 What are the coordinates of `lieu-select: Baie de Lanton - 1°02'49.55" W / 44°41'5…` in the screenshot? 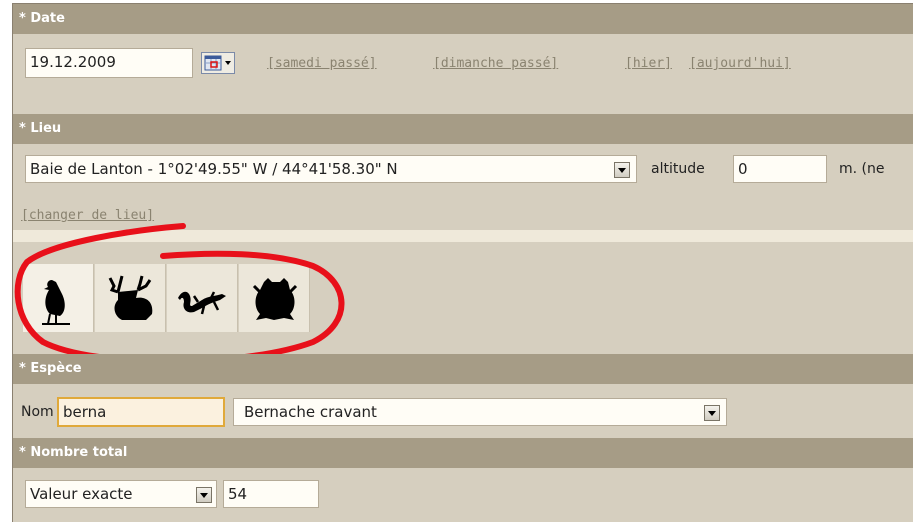 It's located at (331, 169).